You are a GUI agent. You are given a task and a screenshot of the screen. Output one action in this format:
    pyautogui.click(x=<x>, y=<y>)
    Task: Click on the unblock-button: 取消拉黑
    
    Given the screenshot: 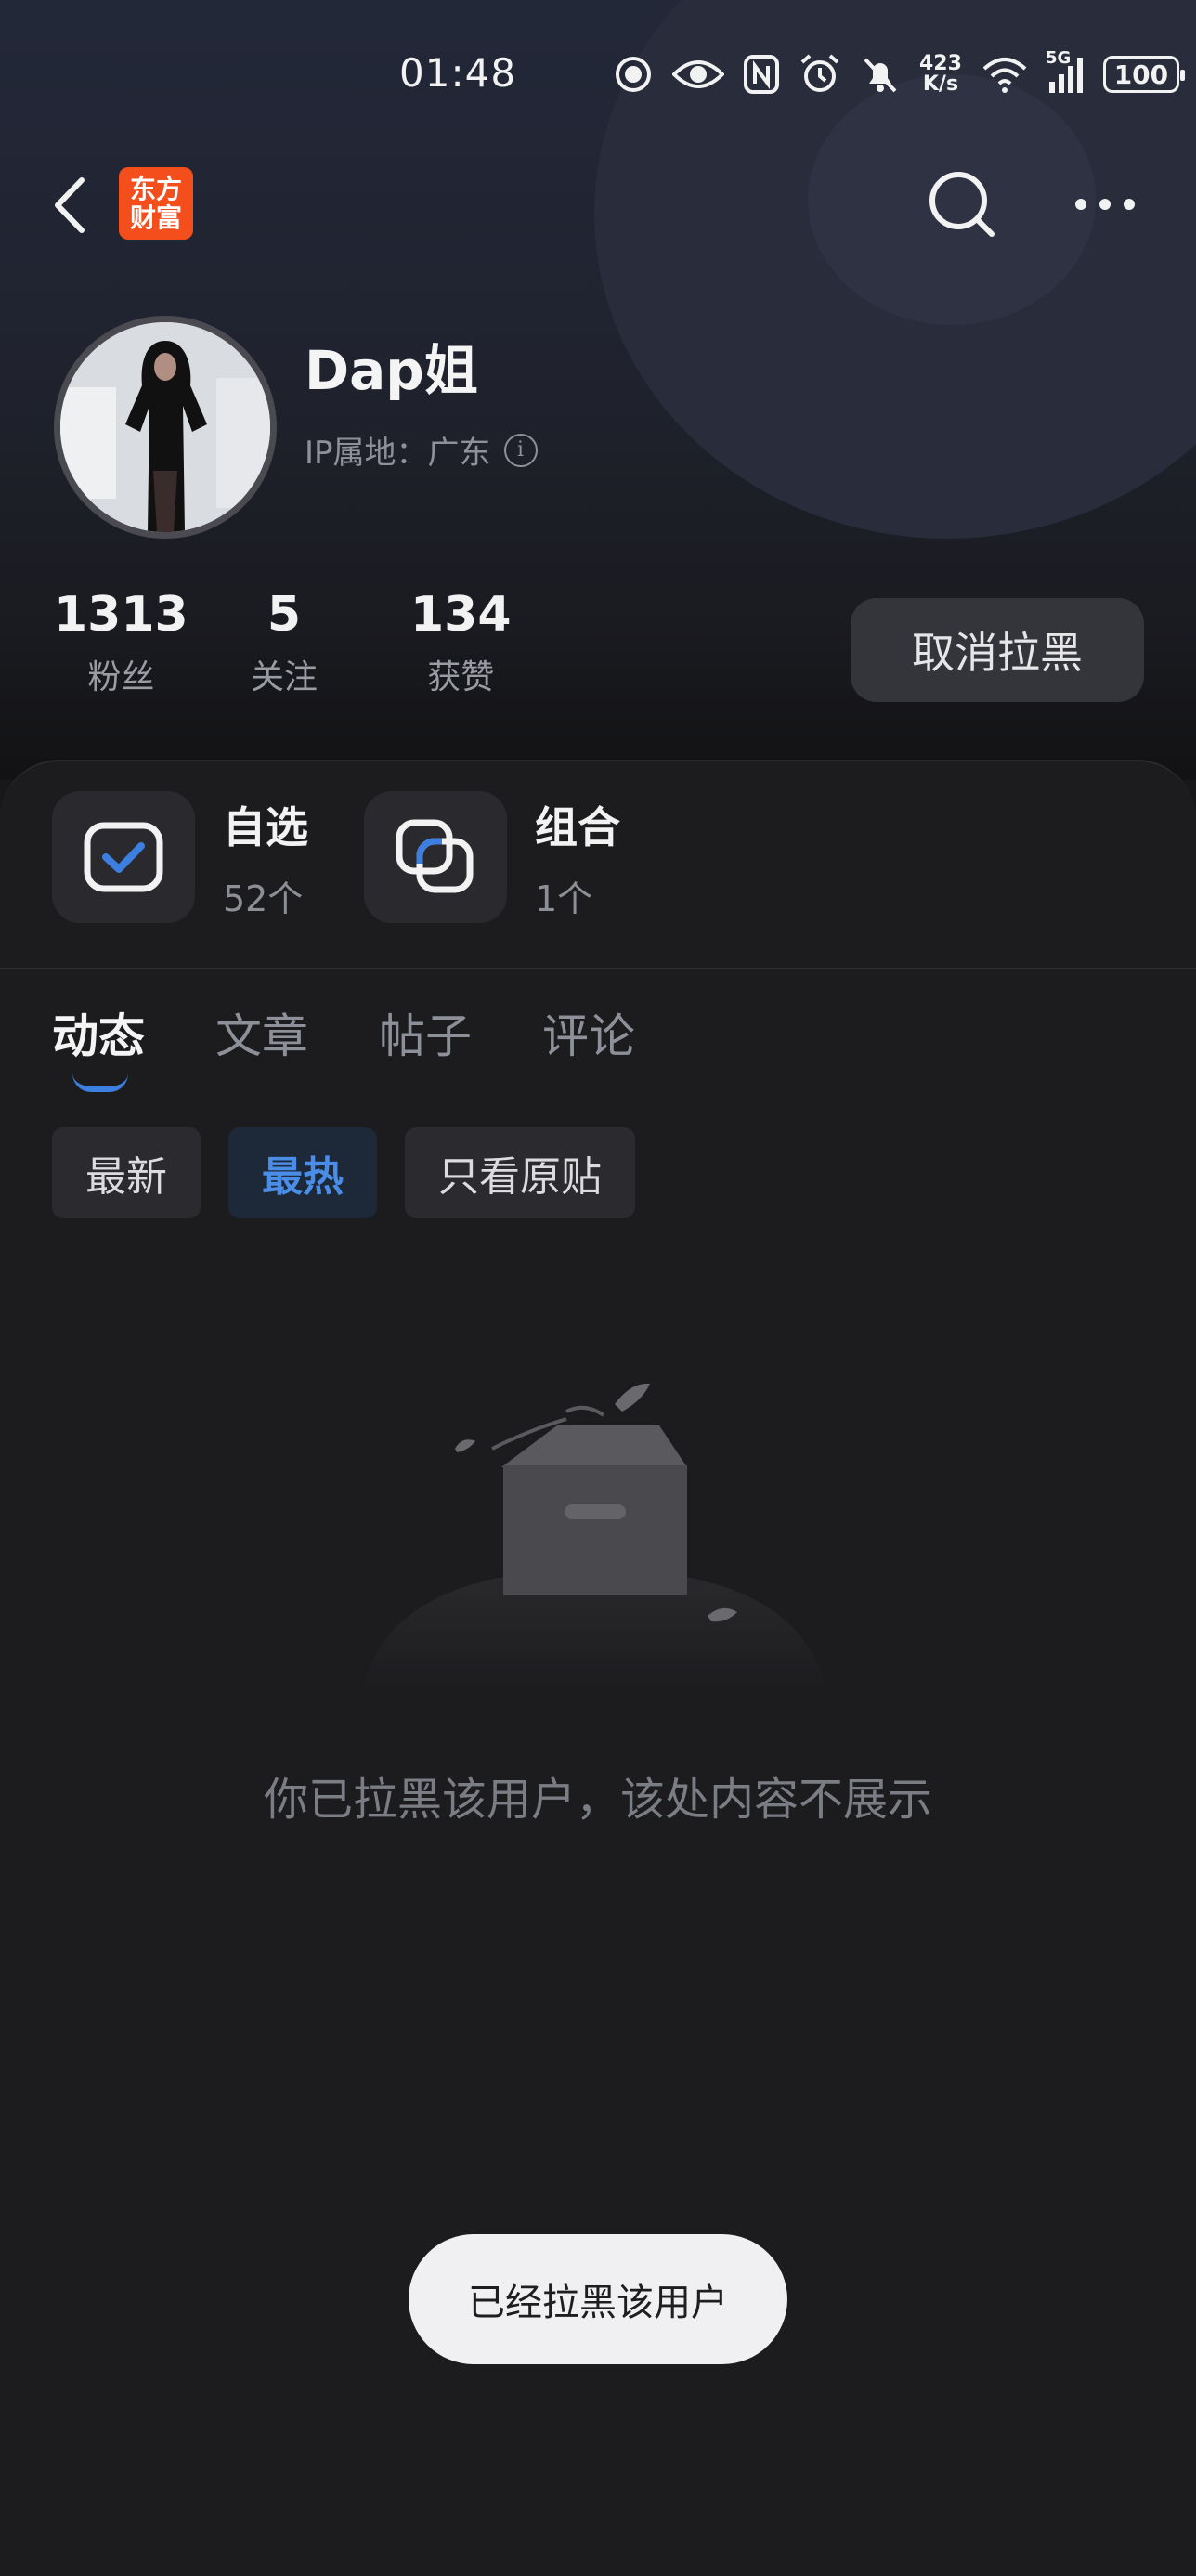 What is the action you would take?
    pyautogui.click(x=998, y=650)
    